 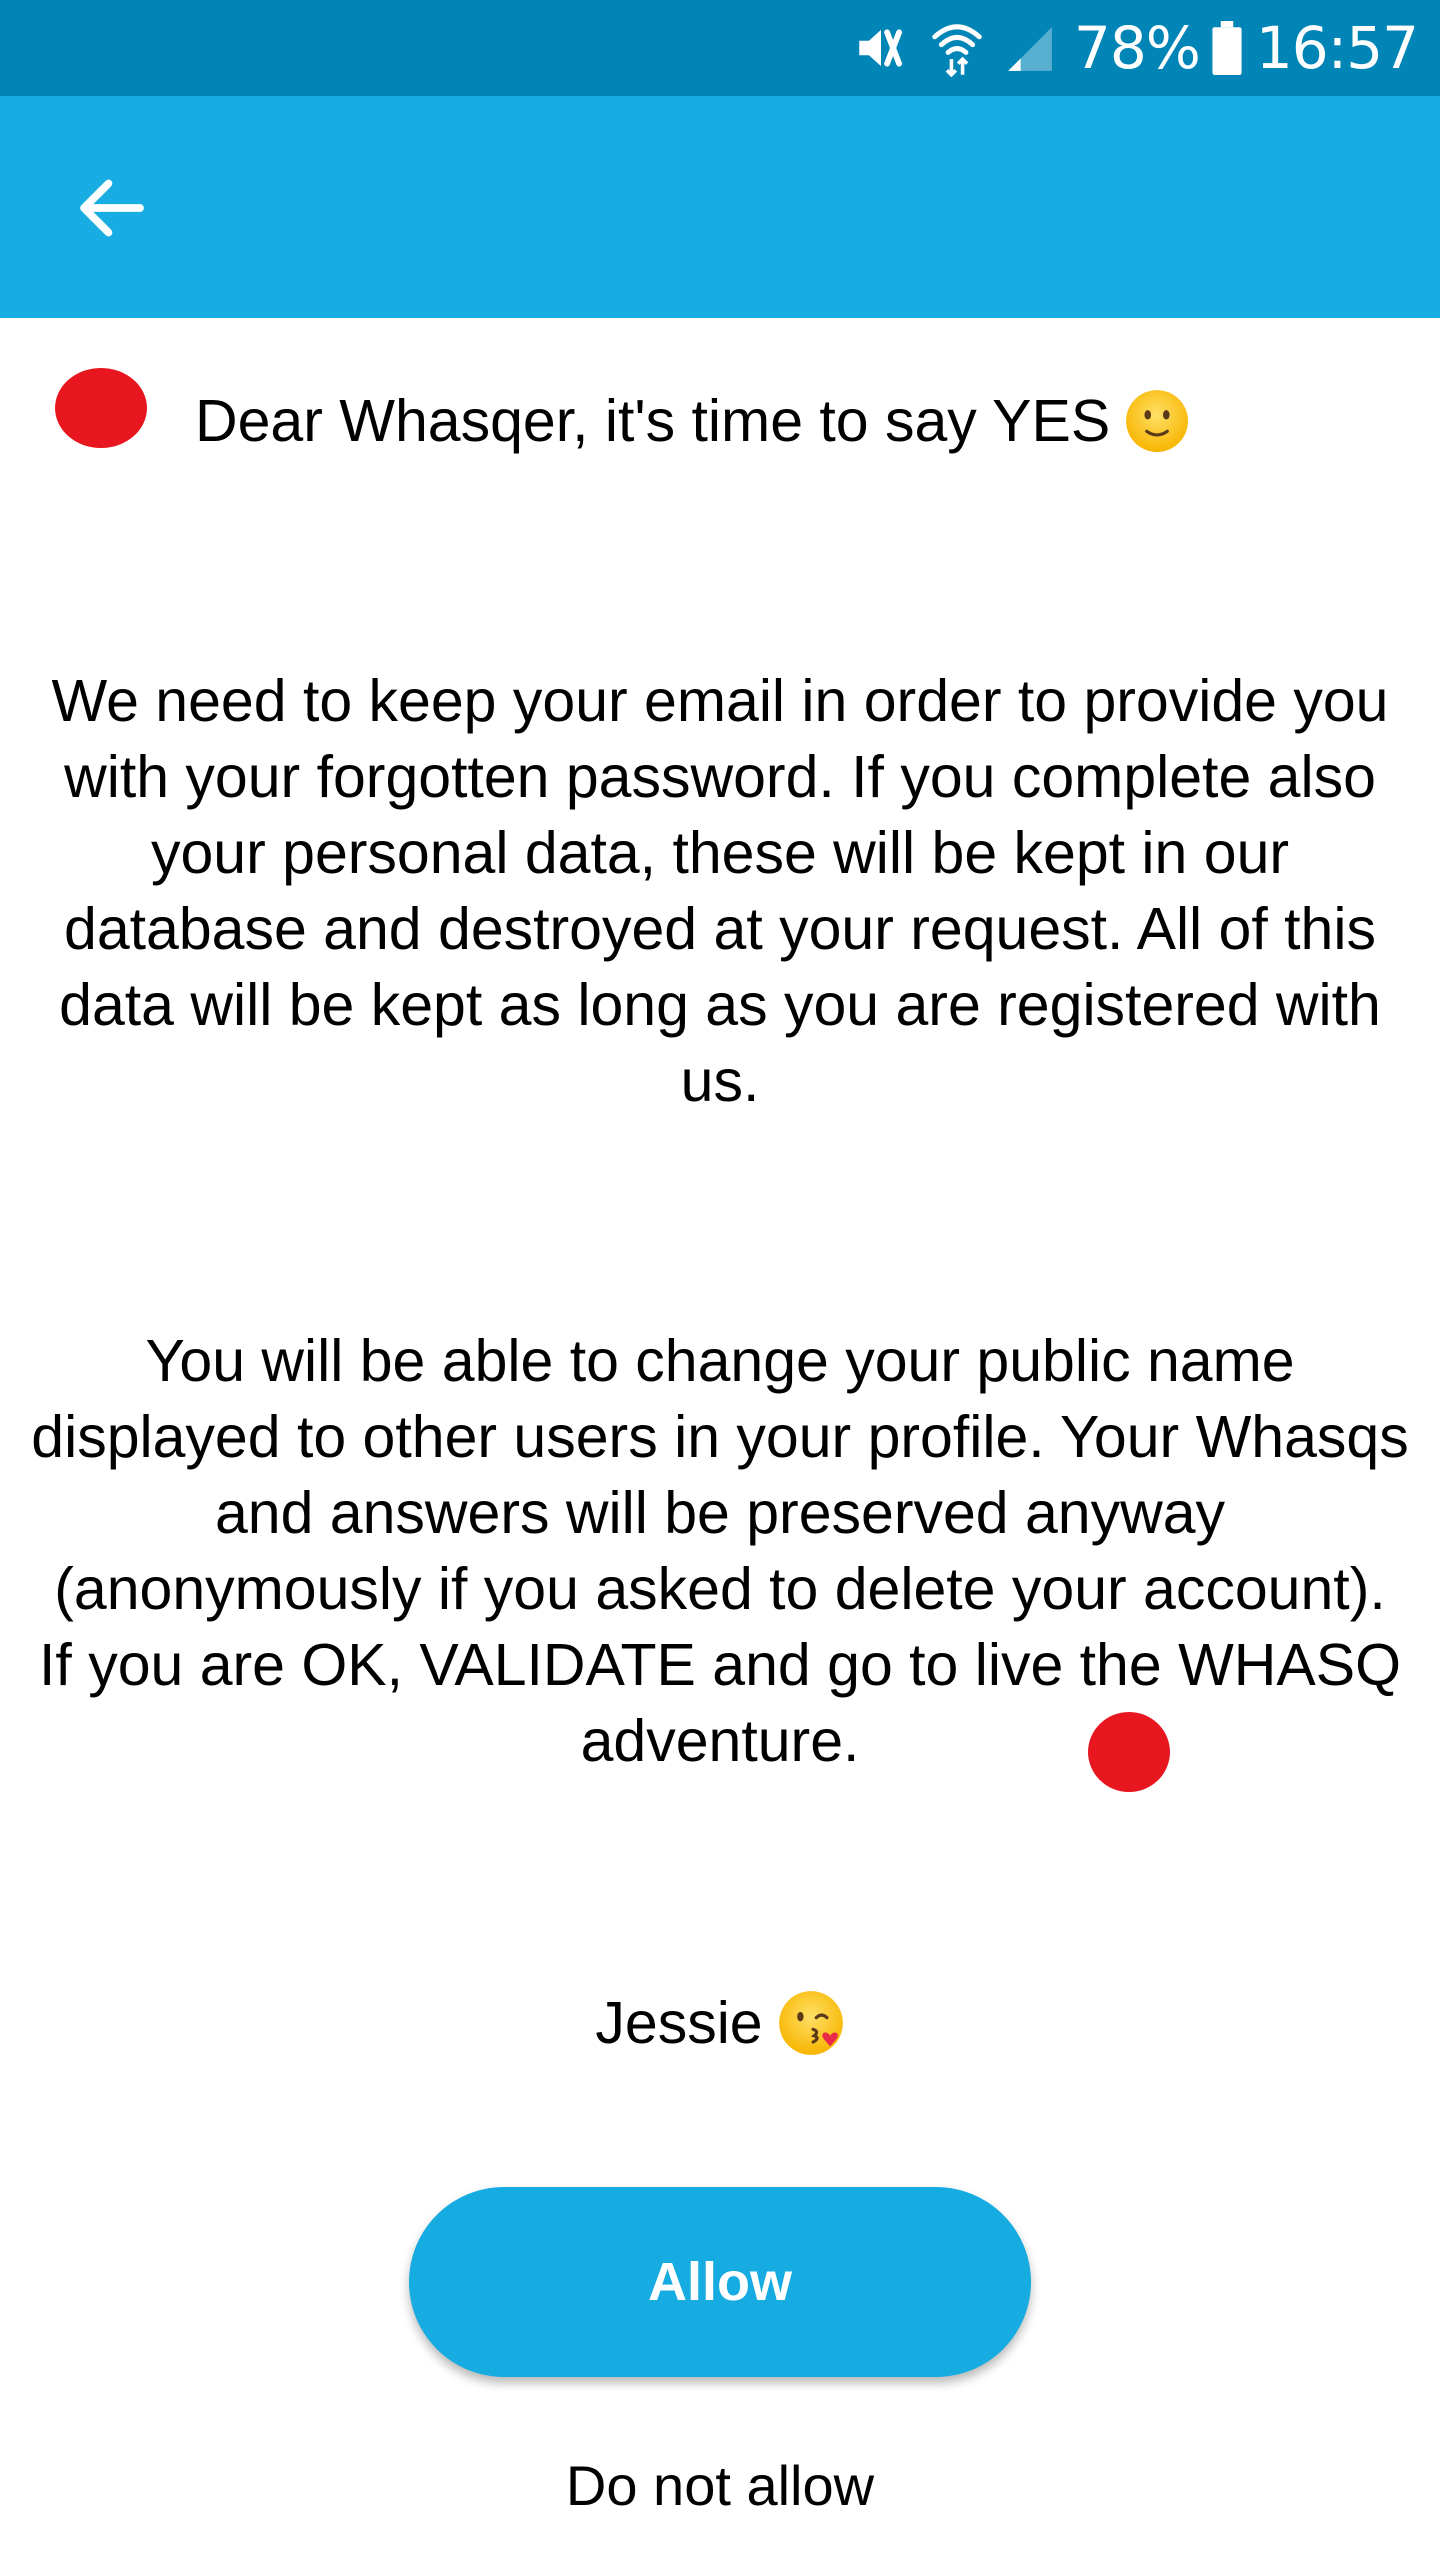 What do you see at coordinates (679, 2023) in the screenshot?
I see `signature-name: Jessie` at bounding box center [679, 2023].